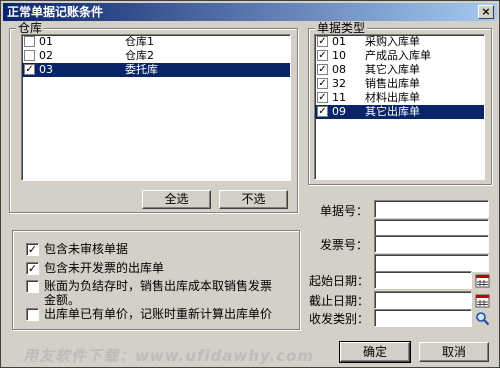  Describe the element at coordinates (431, 263) in the screenshot. I see `invoice-no-to-input` at that location.